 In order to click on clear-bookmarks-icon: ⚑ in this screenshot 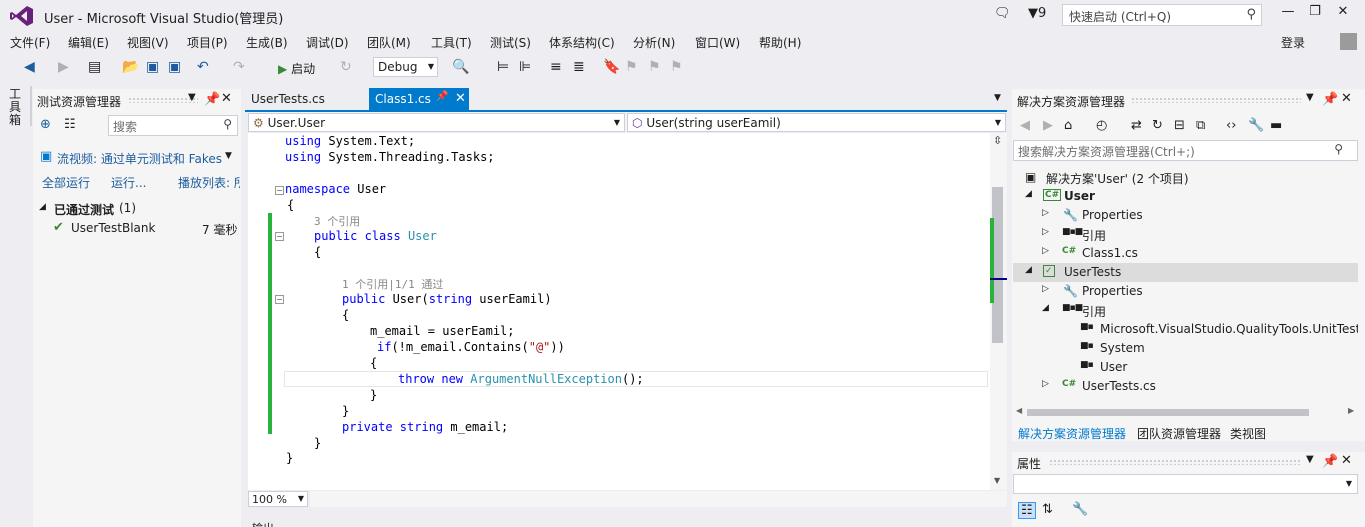, I will do `click(676, 67)`.